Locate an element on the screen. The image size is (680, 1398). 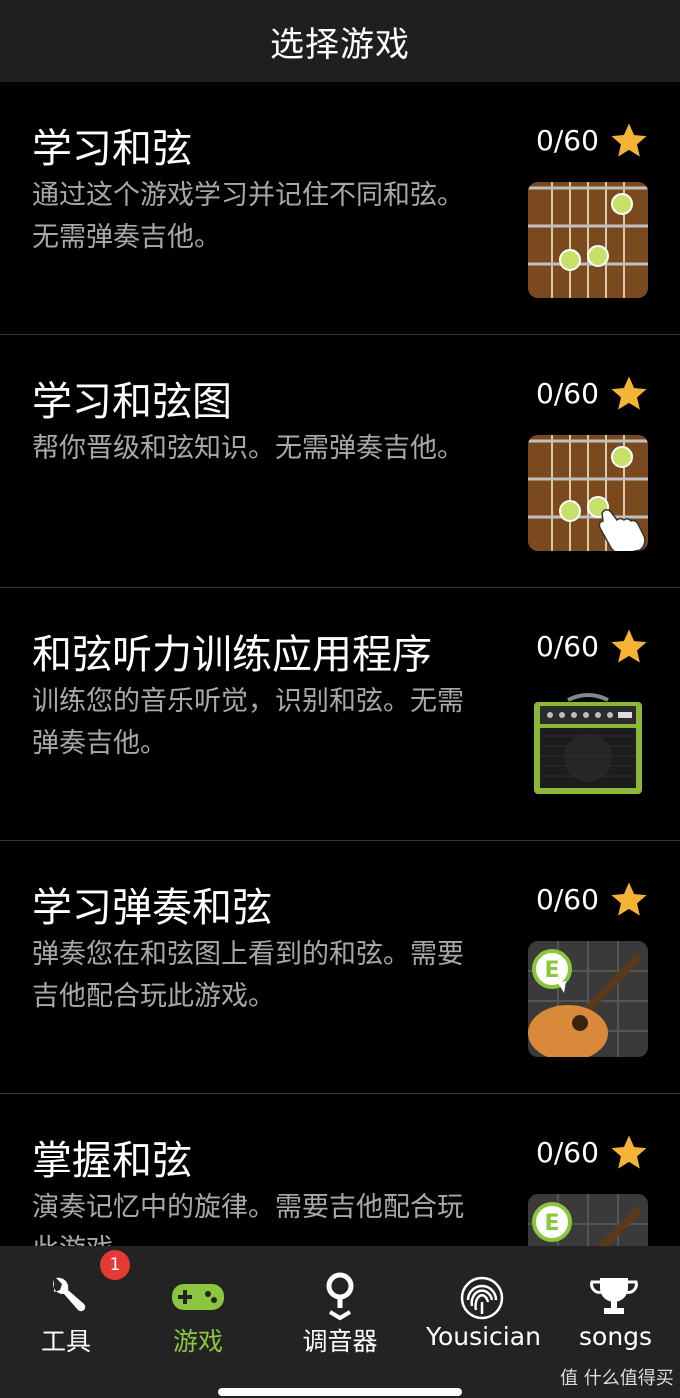
fretboard-tap-icon is located at coordinates (588, 493).